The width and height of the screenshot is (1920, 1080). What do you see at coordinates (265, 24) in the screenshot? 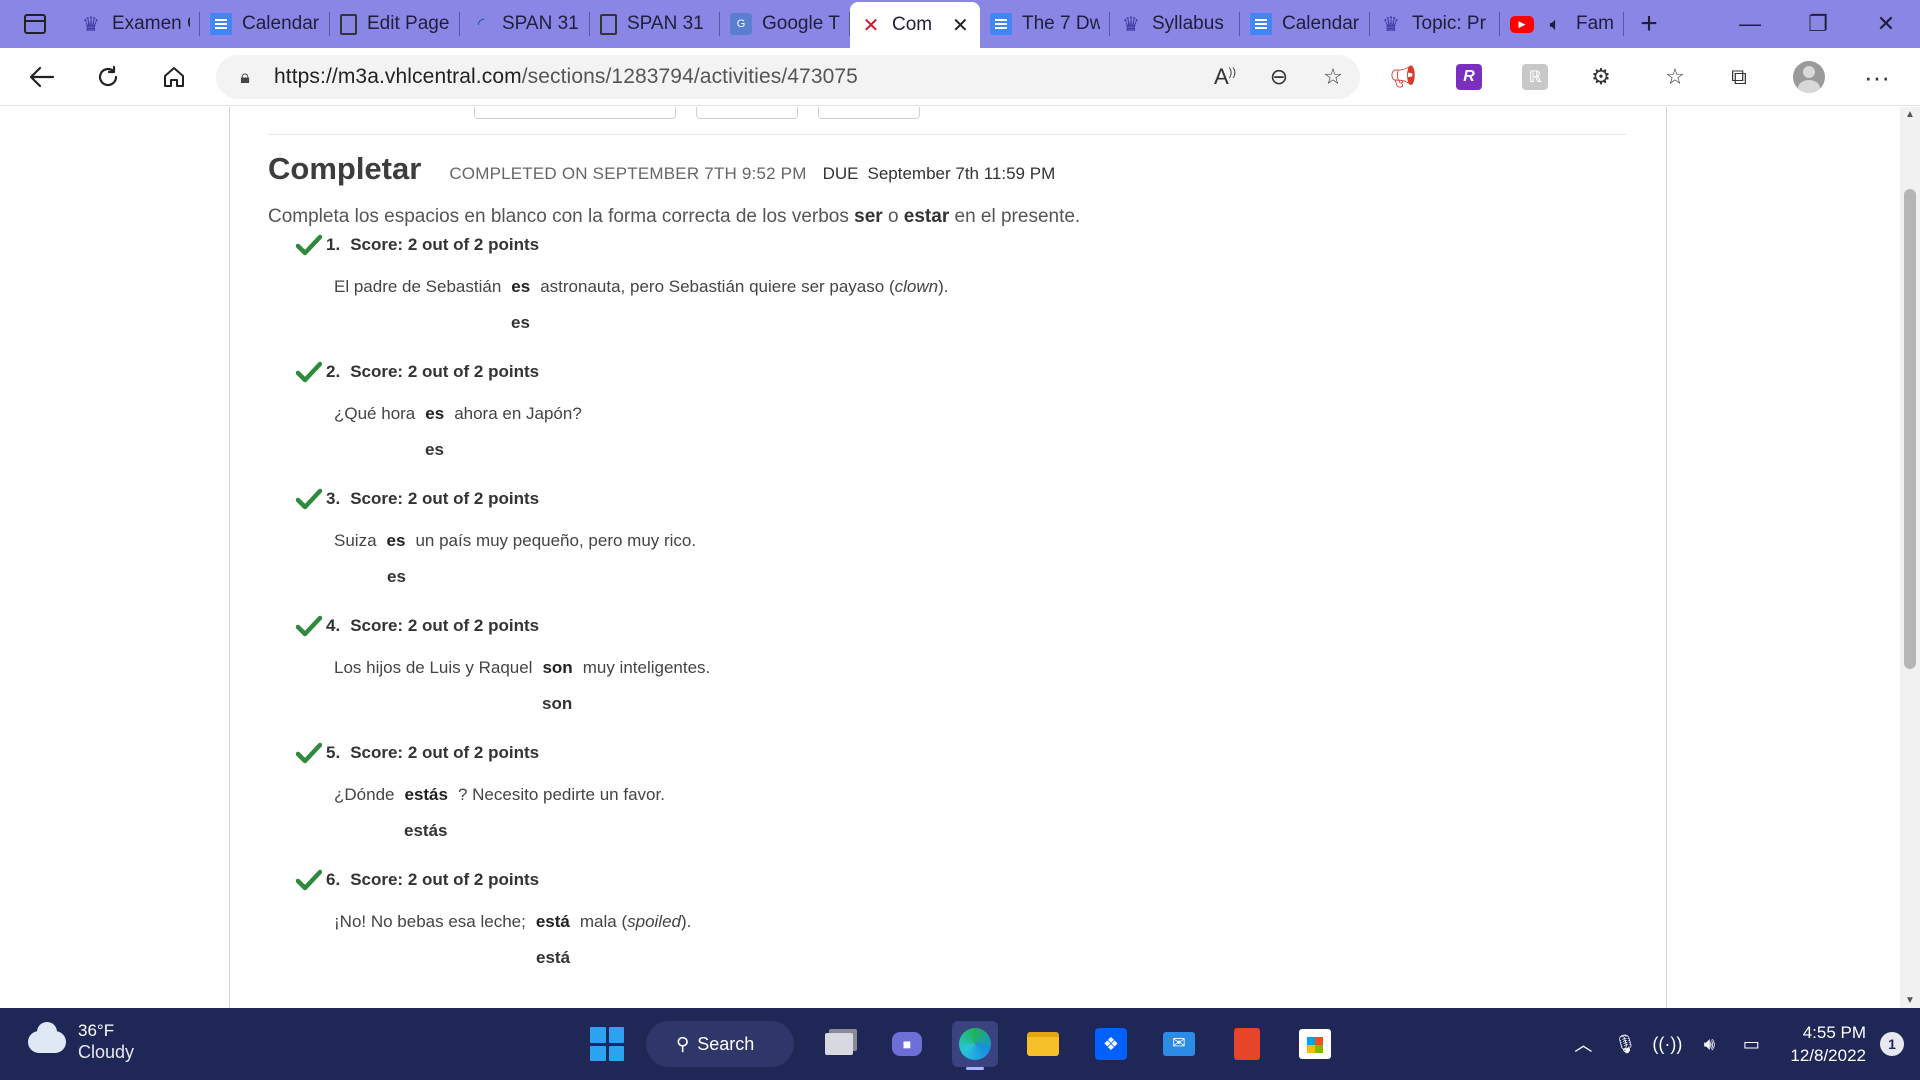
I see `tab-calendar: Calendar` at bounding box center [265, 24].